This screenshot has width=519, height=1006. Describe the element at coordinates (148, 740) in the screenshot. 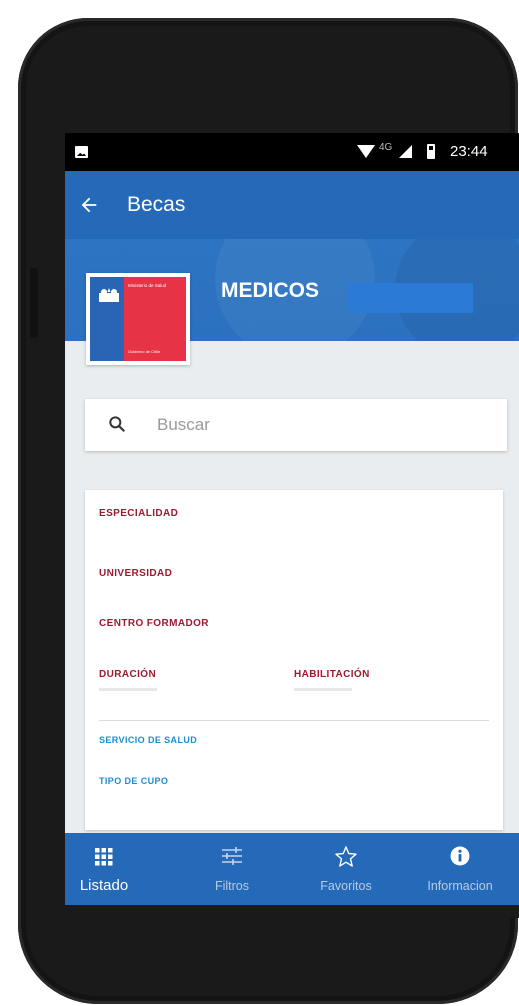

I see `servicio-salud-label: SERVICIO DE SALUD` at that location.